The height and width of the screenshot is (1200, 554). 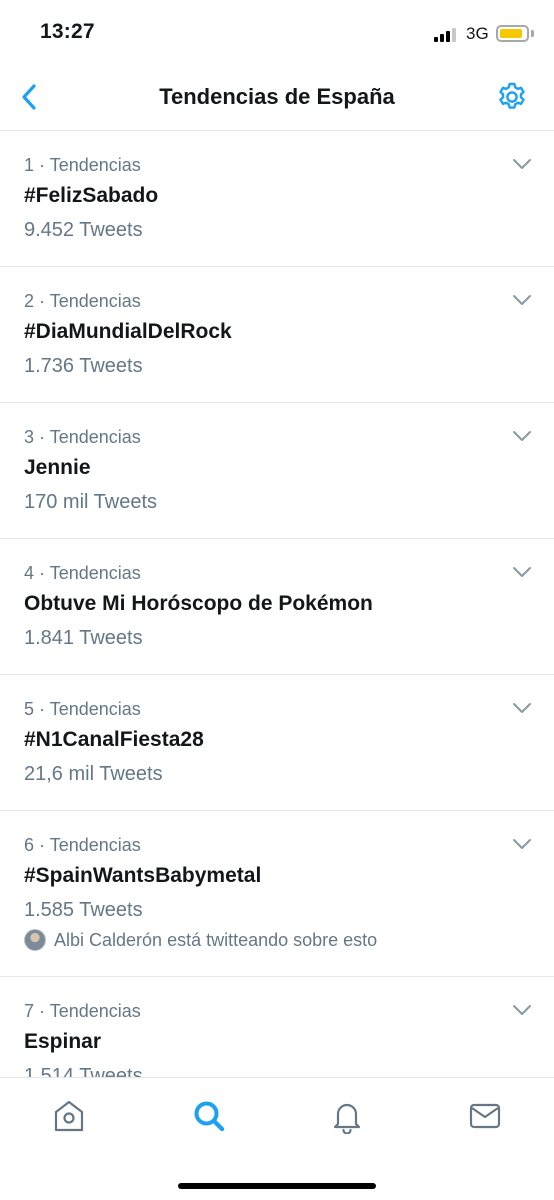 What do you see at coordinates (29, 1011) in the screenshot?
I see `trend-rank: 7` at bounding box center [29, 1011].